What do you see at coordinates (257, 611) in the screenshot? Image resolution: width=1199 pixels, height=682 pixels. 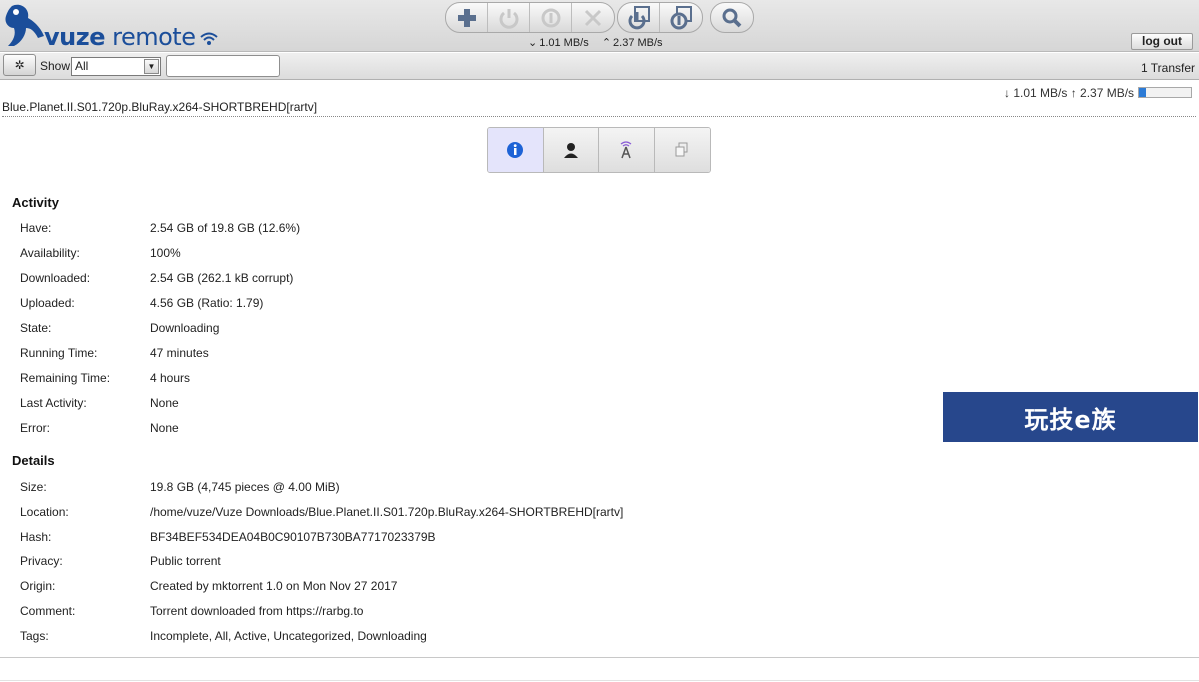 I see `details-value: Torrent downloaded from https://rarbg.to` at bounding box center [257, 611].